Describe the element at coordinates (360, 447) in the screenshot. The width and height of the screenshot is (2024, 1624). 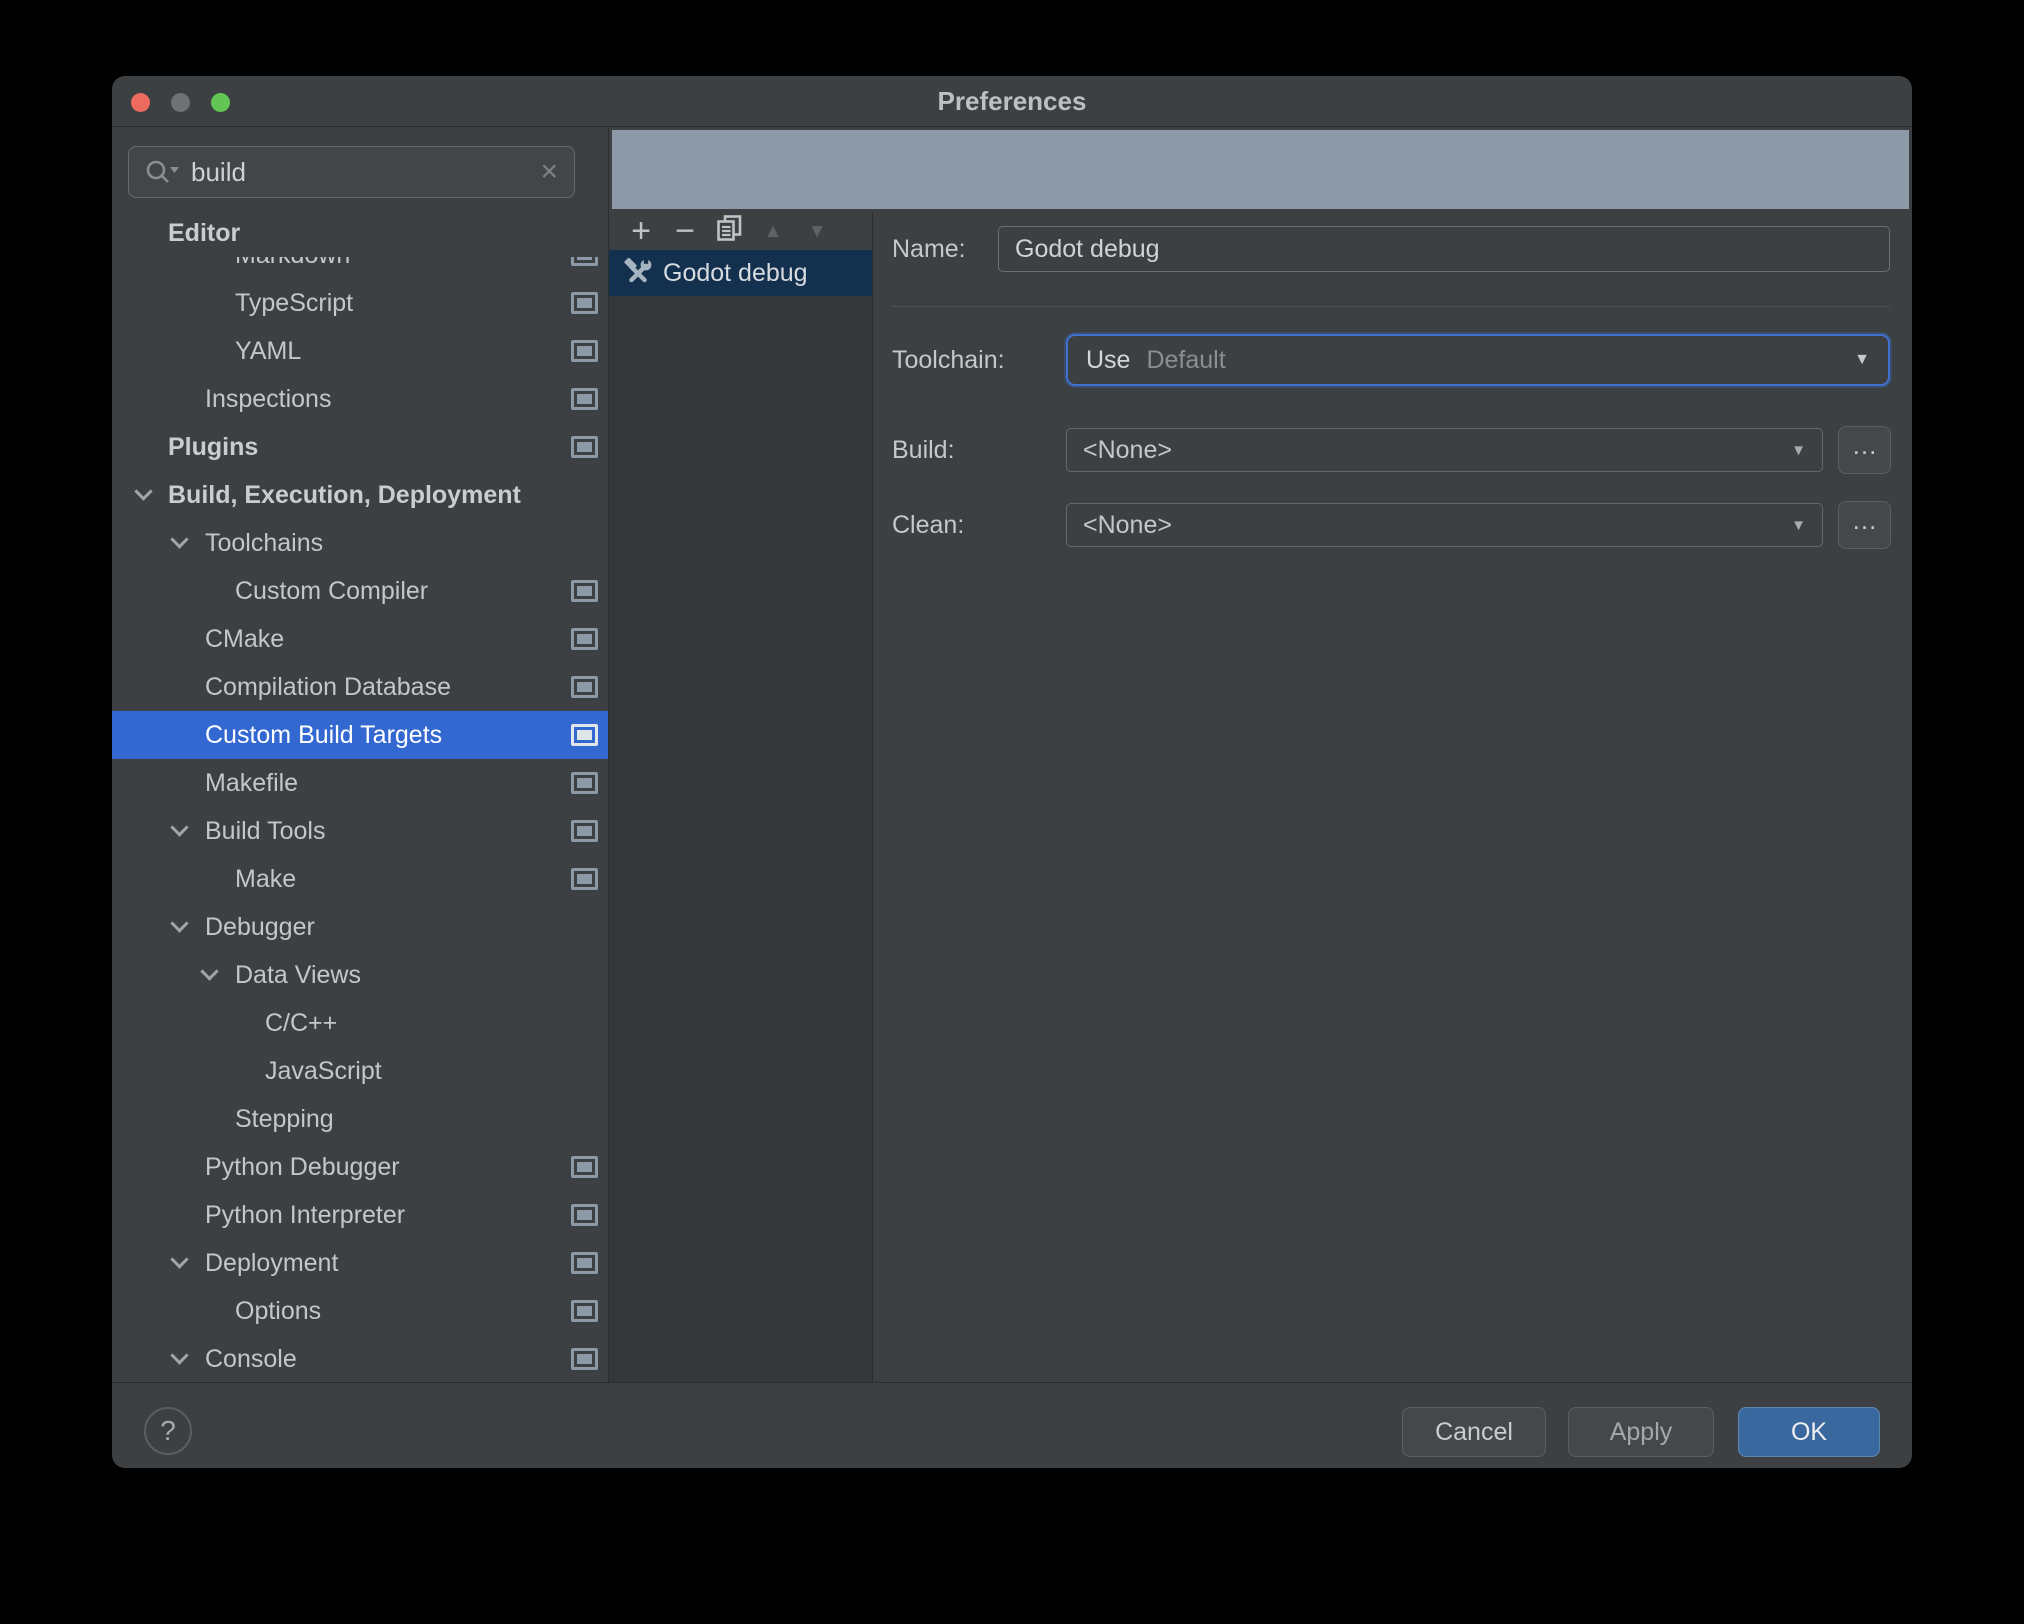
I see `sidebar-item-plugins: Plugins` at that location.